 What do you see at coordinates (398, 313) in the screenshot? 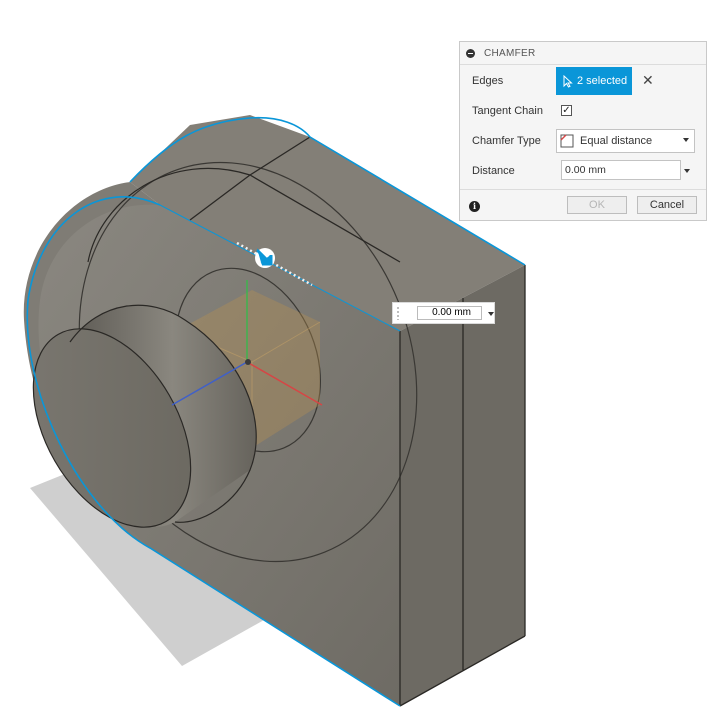
I see `drag-grip-icon` at bounding box center [398, 313].